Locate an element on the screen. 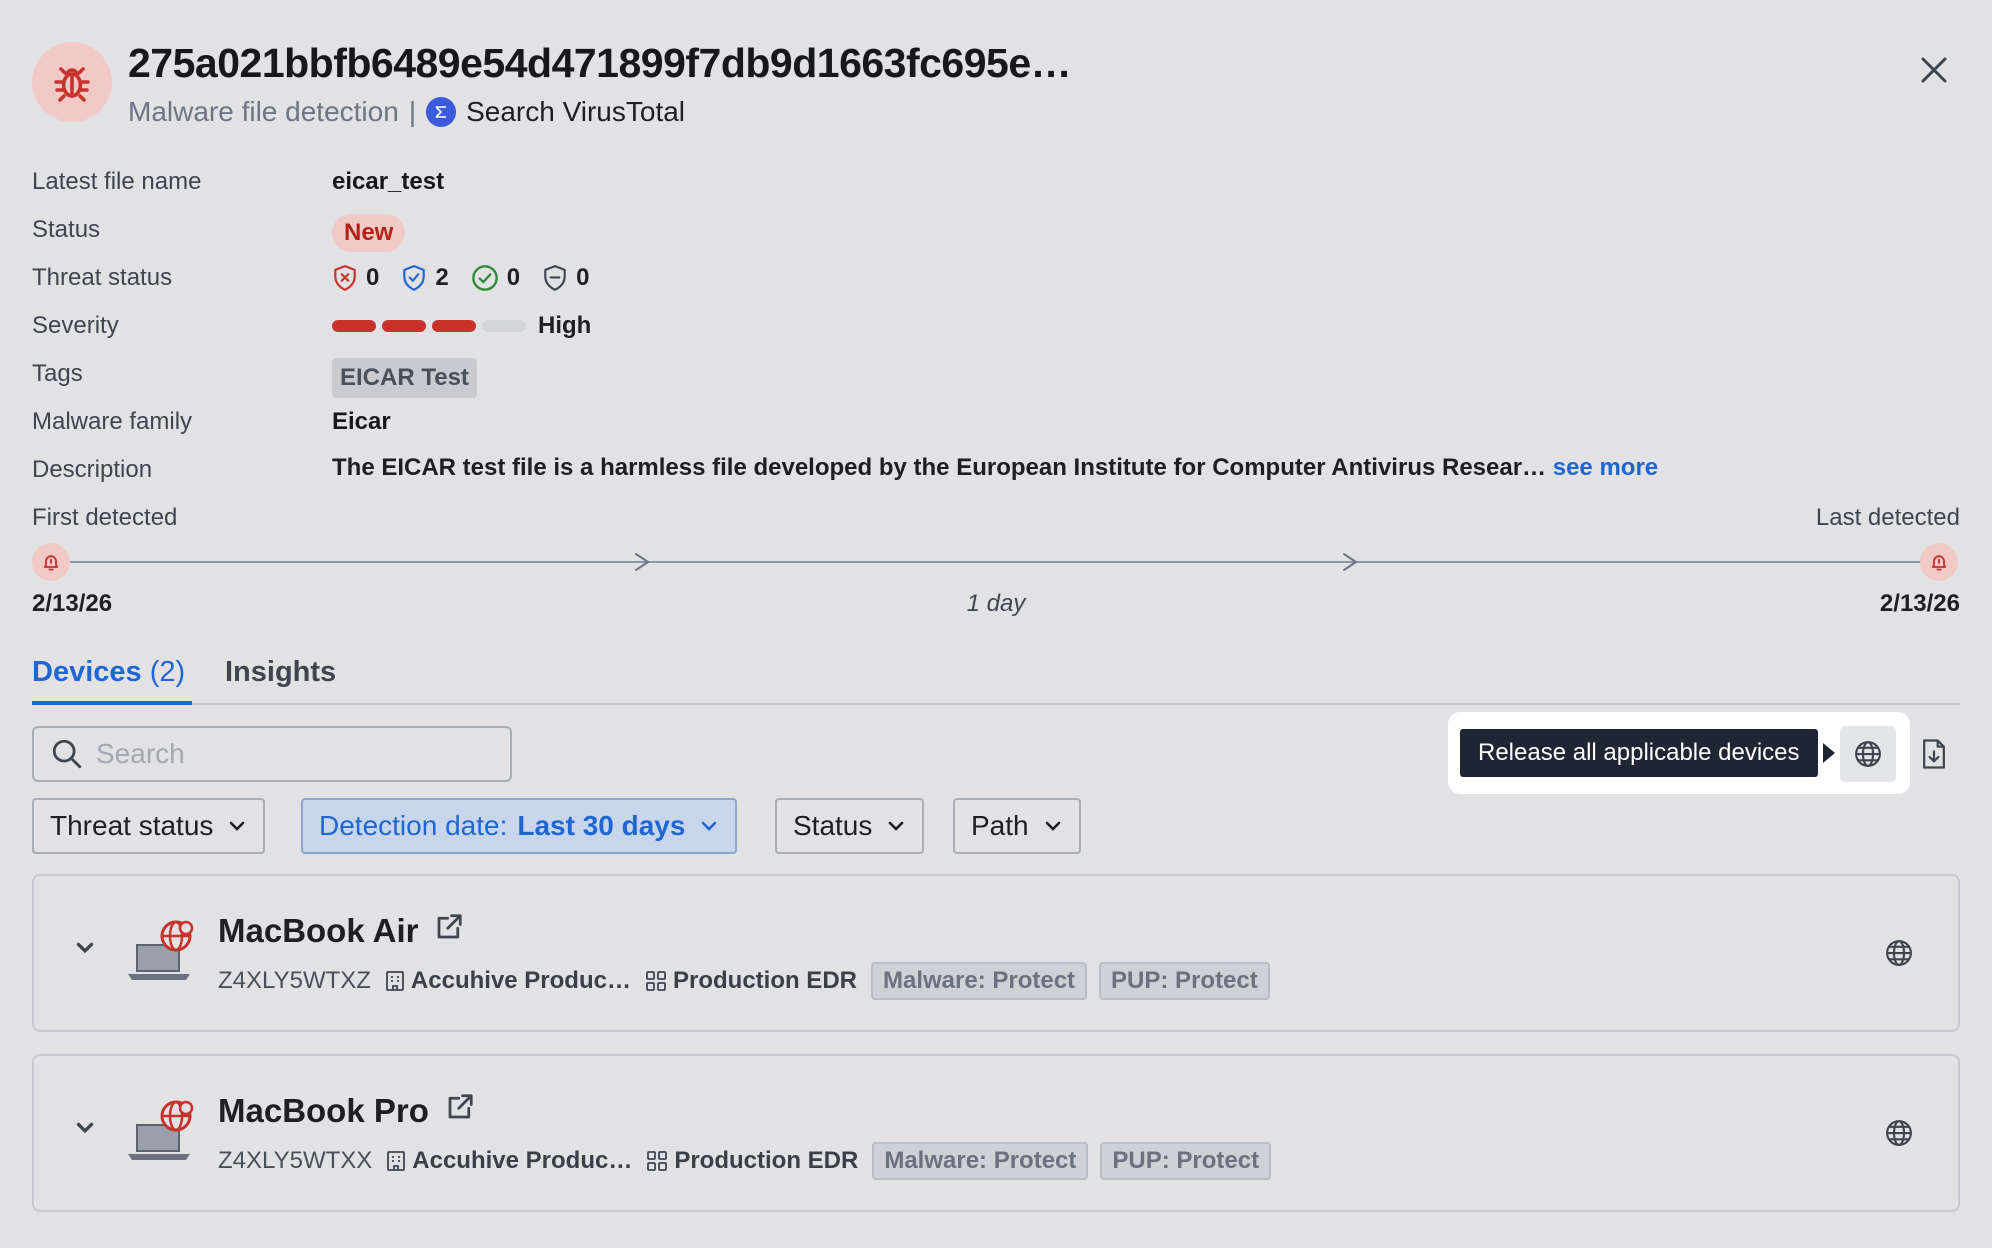  path-filter-label: Path is located at coordinates (1000, 825).